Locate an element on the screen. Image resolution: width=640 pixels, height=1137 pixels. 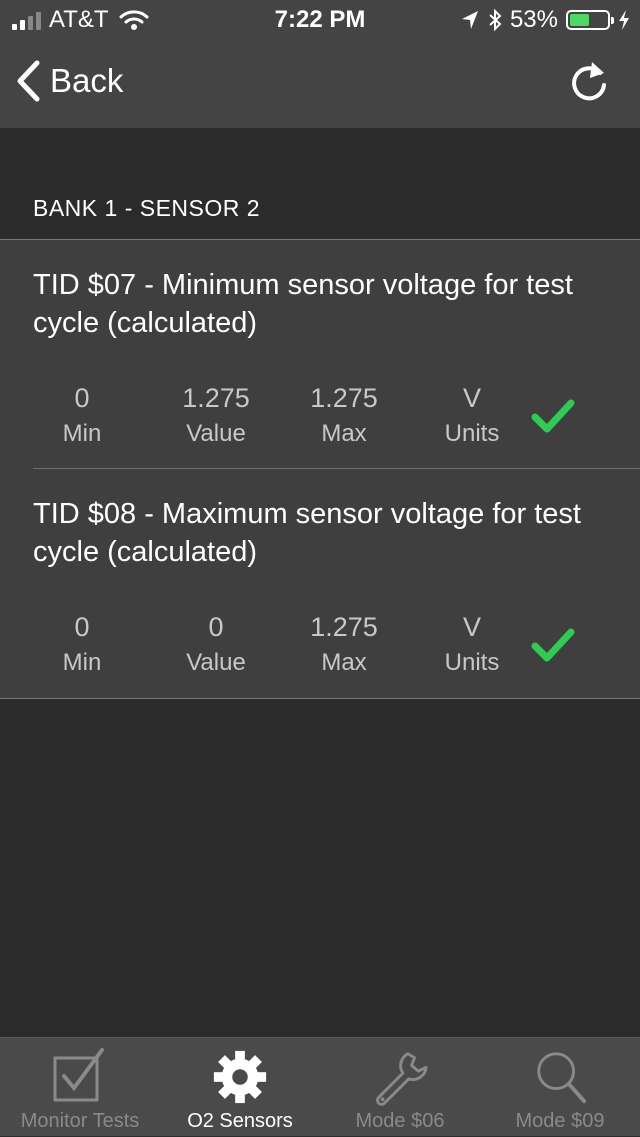
tab-monitor-tests: Monitor Tests is located at coordinates (80, 1087).